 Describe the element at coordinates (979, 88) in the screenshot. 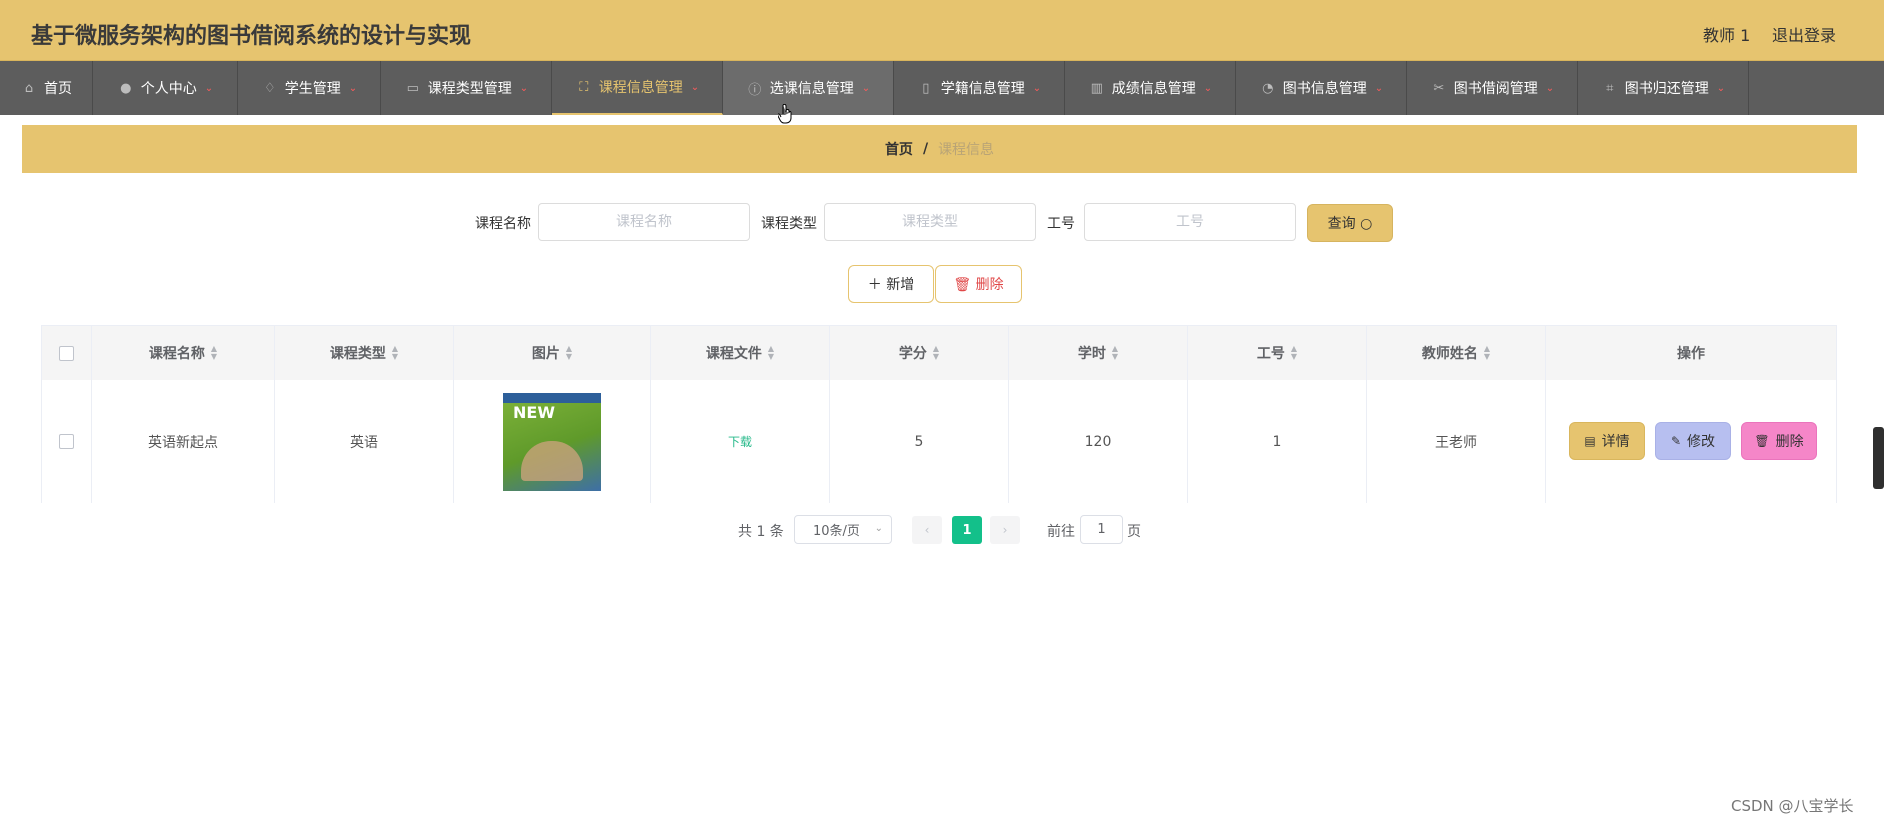

I see `nav-item-student-status-management: ▯ 学籍信息管理 ⌄` at that location.